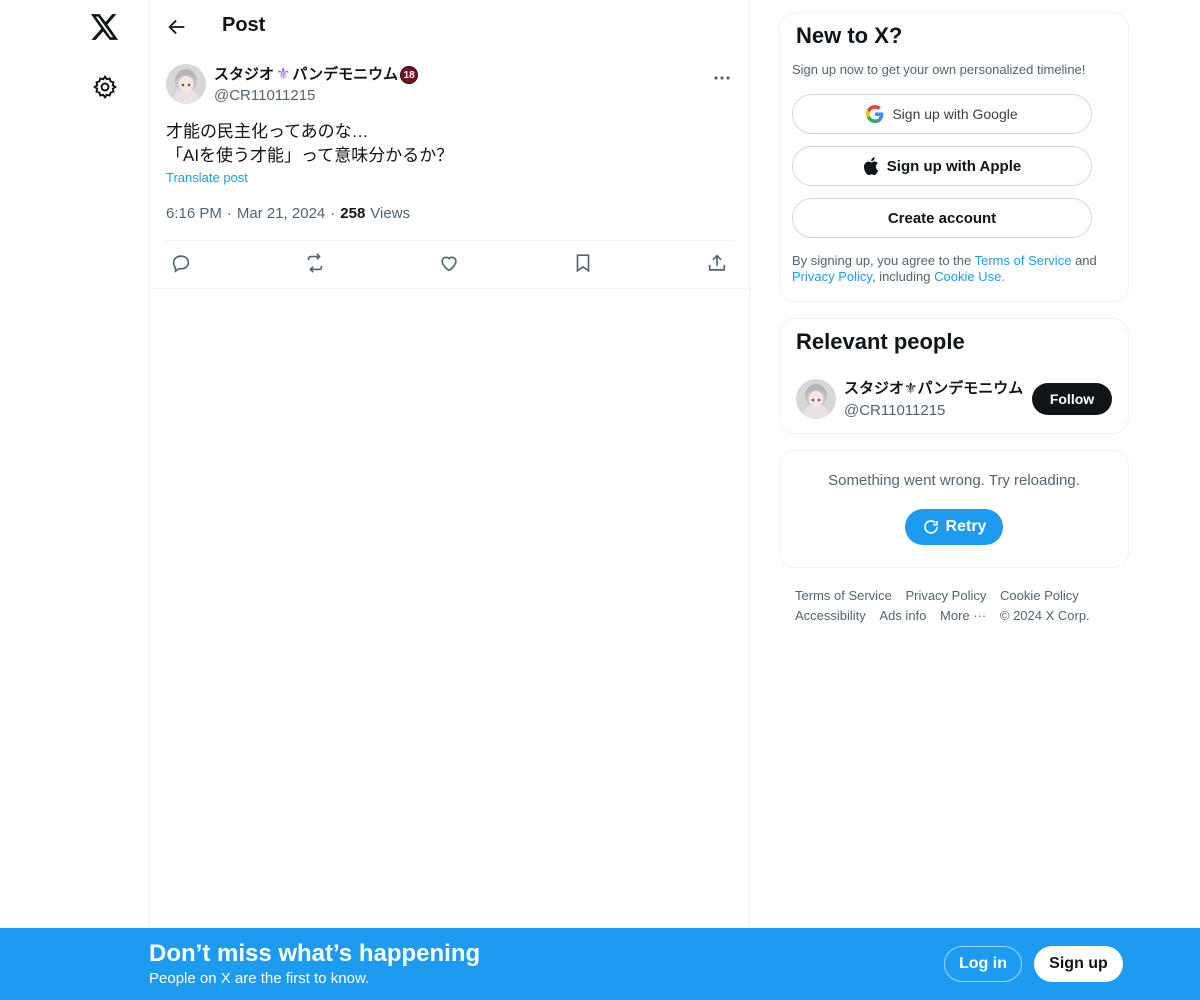  I want to click on sign-up-button: Sign up, so click(1078, 964).